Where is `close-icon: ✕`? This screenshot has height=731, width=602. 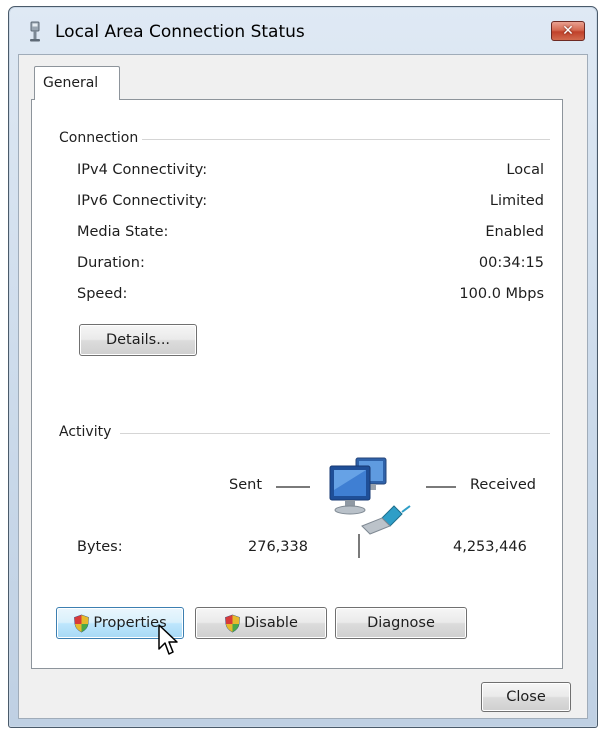
close-icon: ✕ is located at coordinates (568, 31).